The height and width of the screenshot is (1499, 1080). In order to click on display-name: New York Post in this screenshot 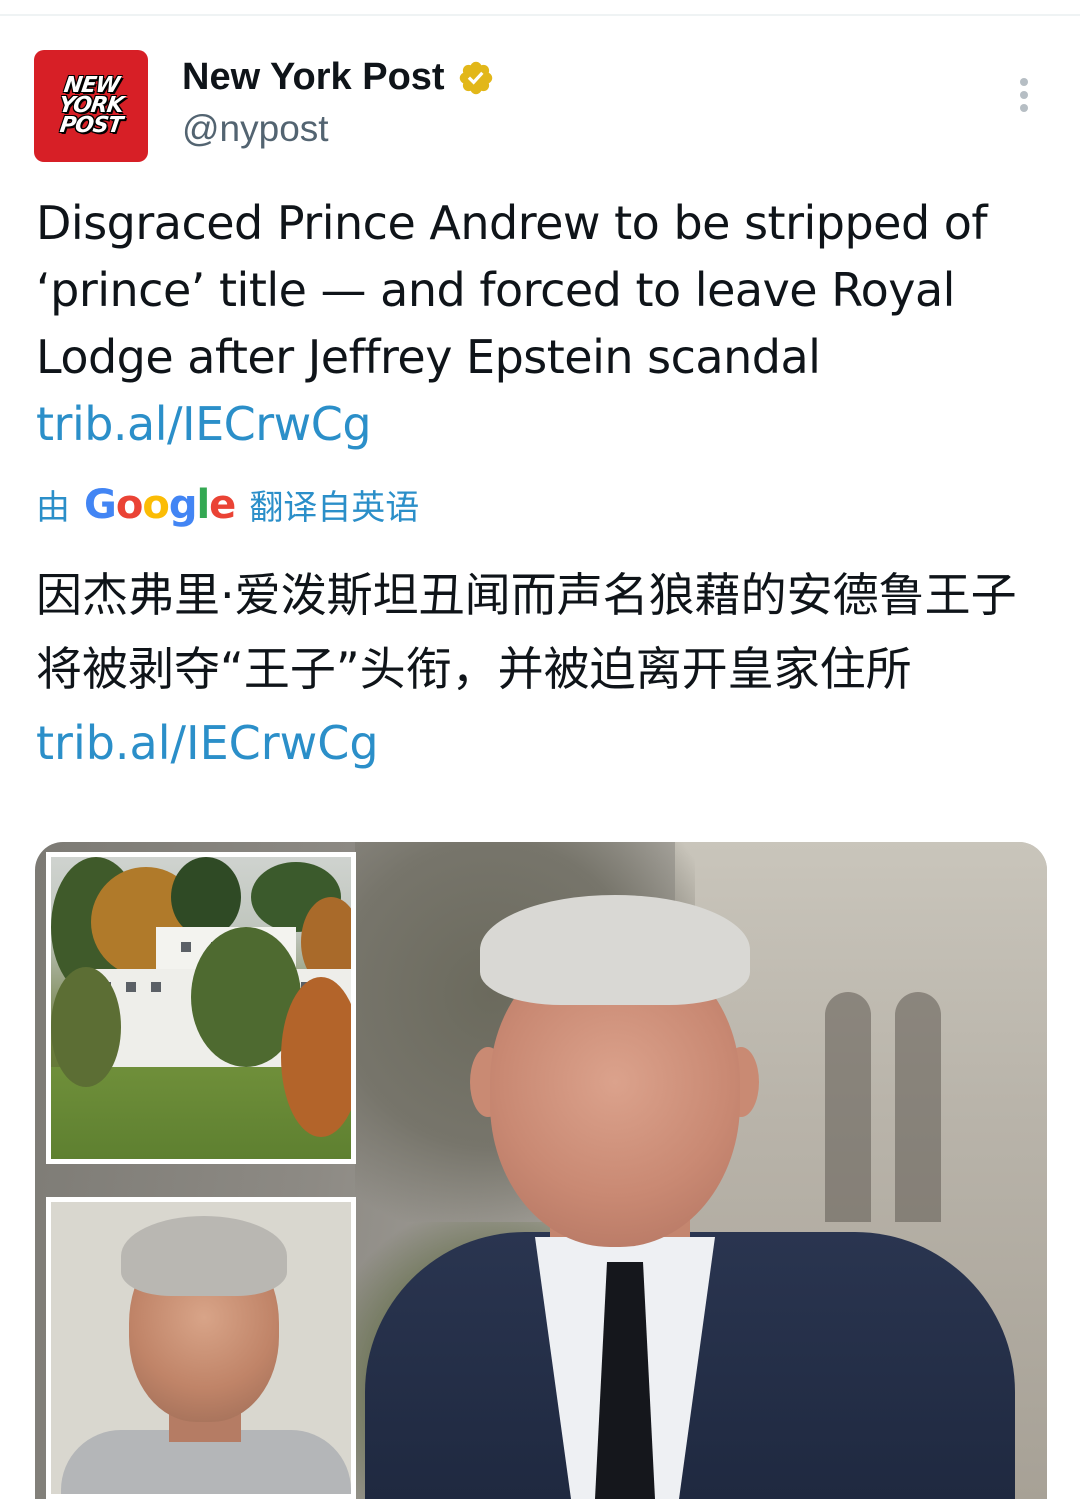, I will do `click(338, 77)`.